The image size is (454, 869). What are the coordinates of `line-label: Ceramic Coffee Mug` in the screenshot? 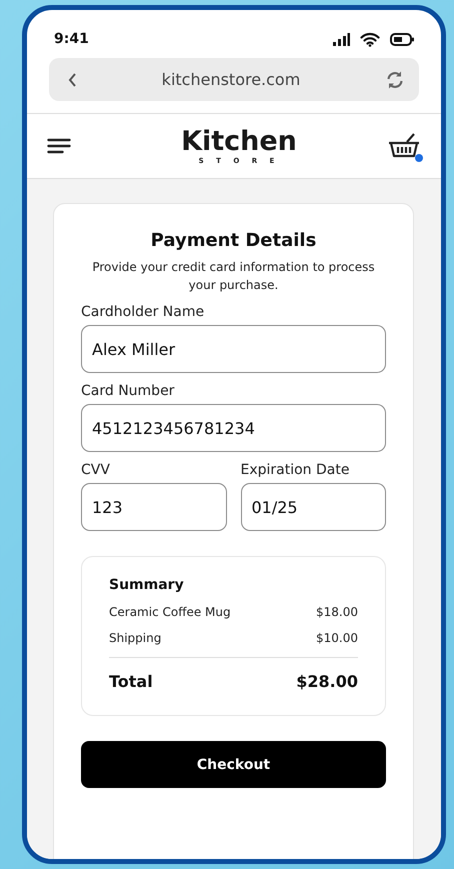 It's located at (170, 612).